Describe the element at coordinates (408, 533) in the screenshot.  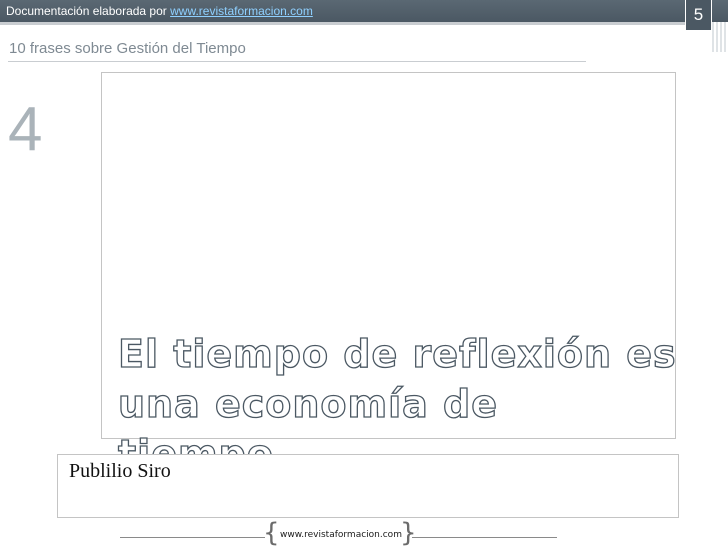
I see `footer-brace-close: }` at that location.